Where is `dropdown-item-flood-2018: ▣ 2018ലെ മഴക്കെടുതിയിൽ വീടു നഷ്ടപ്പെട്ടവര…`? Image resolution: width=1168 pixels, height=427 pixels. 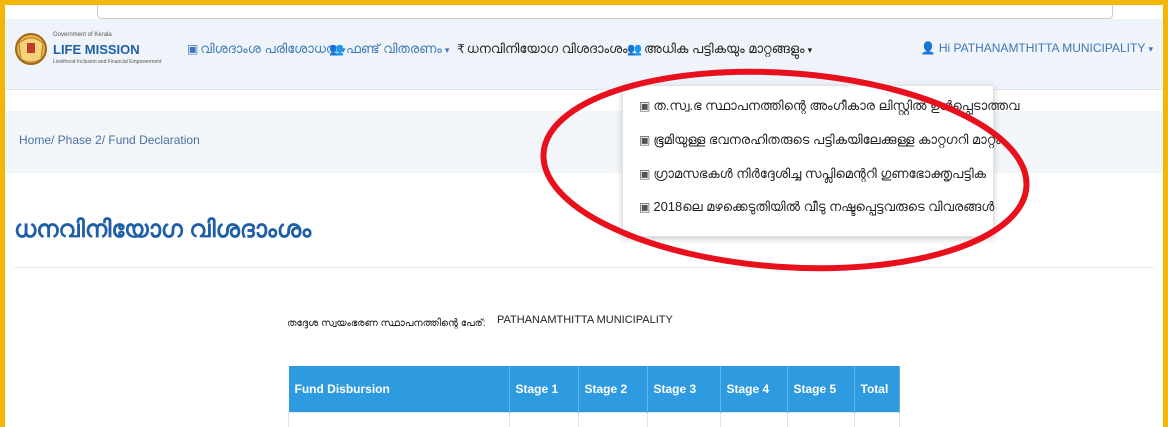
dropdown-item-flood-2018: ▣ 2018ലെ മഴക്കെടുതിയിൽ വീടു നഷ്ടപ്പെട്ടവര… is located at coordinates (816, 207).